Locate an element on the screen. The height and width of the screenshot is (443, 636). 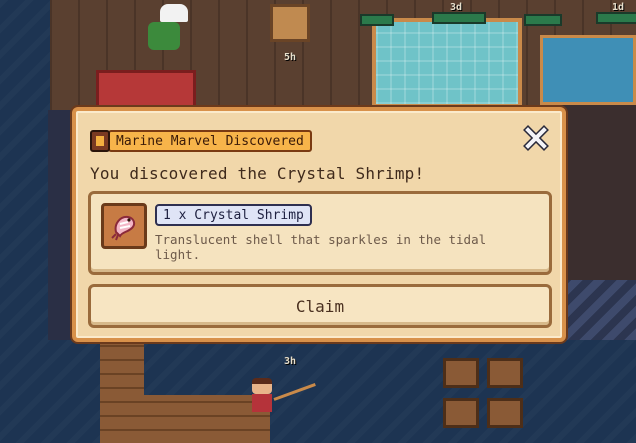
discovery-headline: You discovered the Crystal Shrimp! is located at coordinates (257, 173).